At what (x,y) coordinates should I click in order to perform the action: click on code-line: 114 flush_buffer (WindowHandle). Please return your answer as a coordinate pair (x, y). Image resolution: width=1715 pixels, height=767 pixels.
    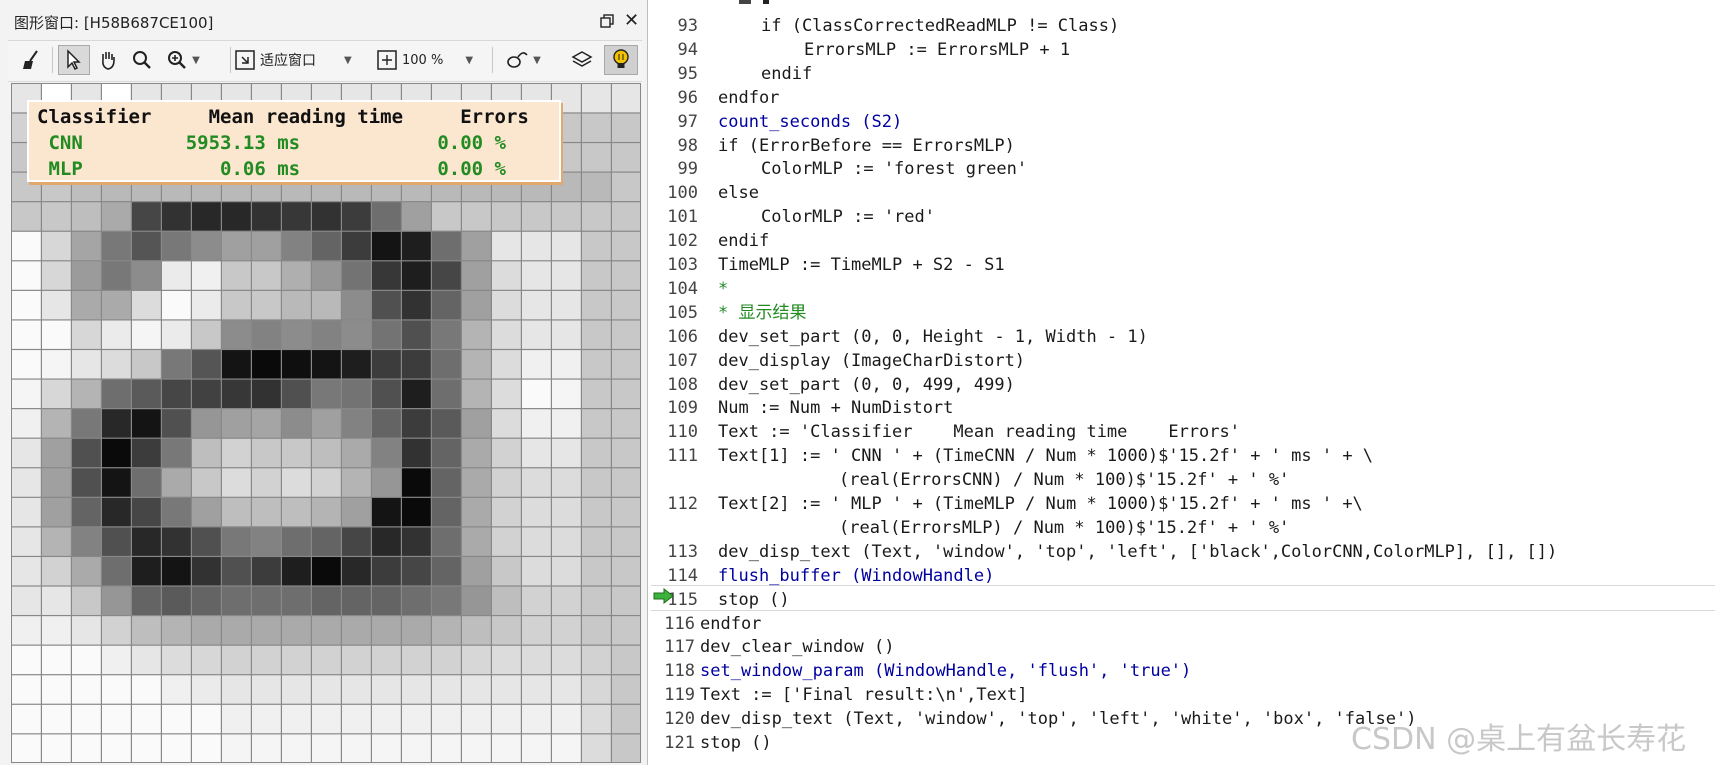
    Looking at the image, I should click on (1182, 576).